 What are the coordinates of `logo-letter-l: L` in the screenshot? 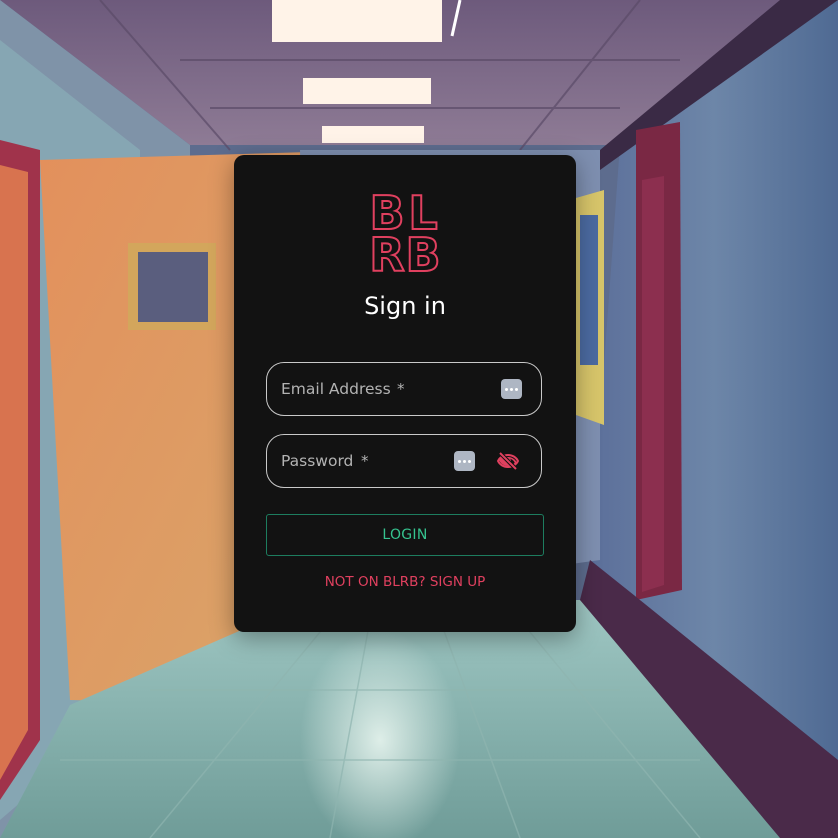 It's located at (422, 213).